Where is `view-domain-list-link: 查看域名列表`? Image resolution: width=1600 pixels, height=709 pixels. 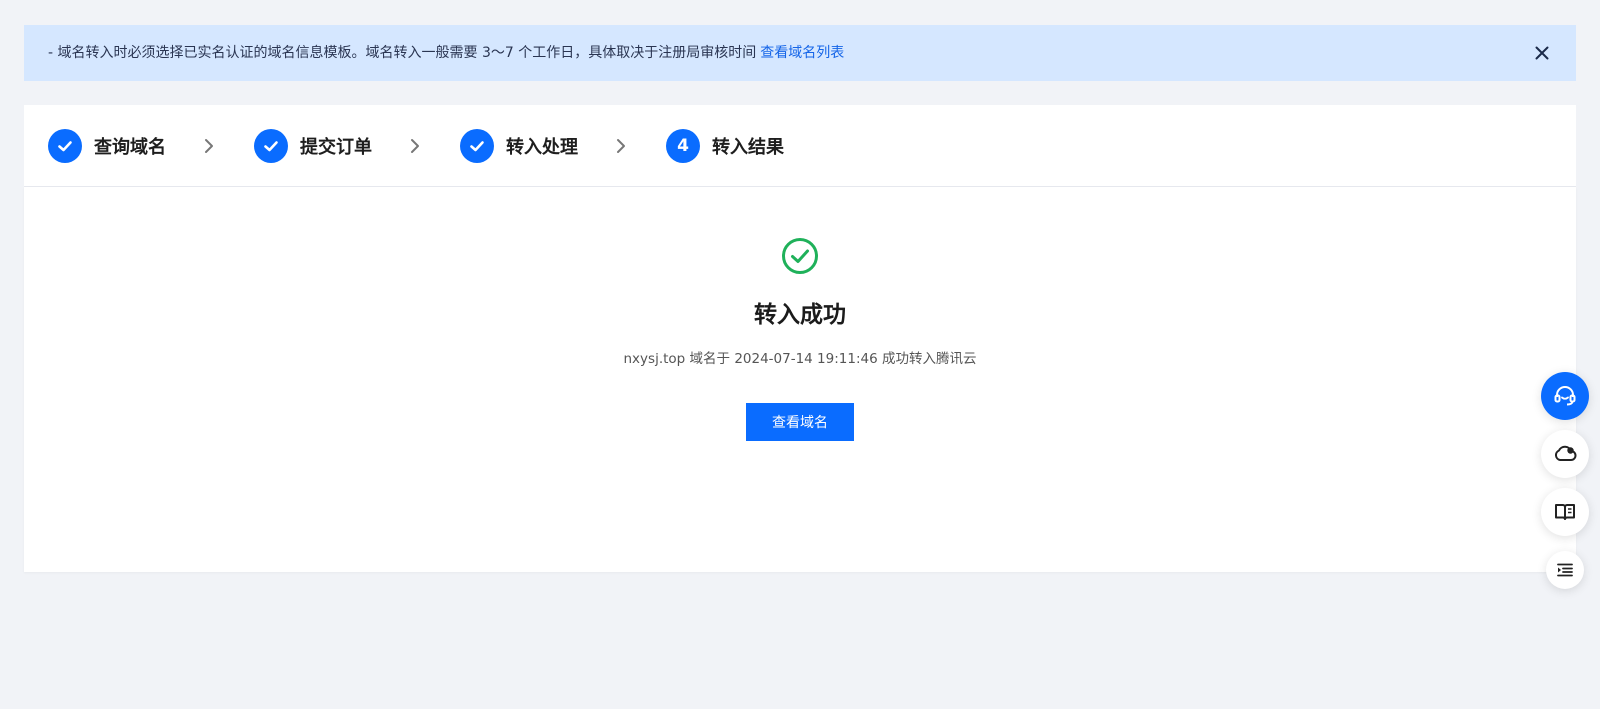 view-domain-list-link: 查看域名列表 is located at coordinates (802, 53).